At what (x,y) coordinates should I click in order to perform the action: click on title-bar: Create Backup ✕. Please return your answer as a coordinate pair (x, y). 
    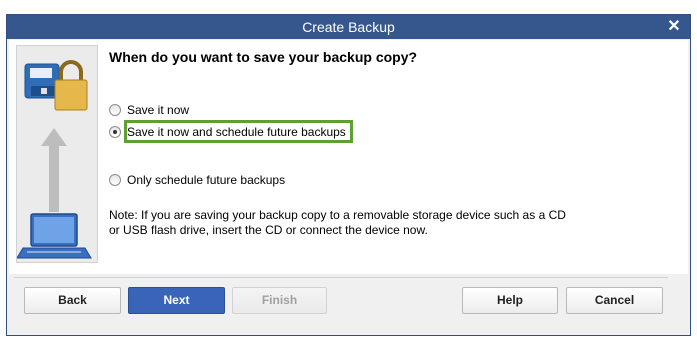
    Looking at the image, I should click on (348, 27).